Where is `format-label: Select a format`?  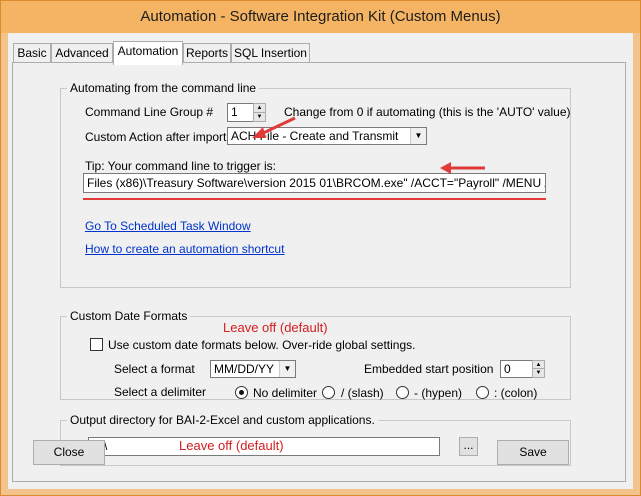 format-label: Select a format is located at coordinates (154, 369).